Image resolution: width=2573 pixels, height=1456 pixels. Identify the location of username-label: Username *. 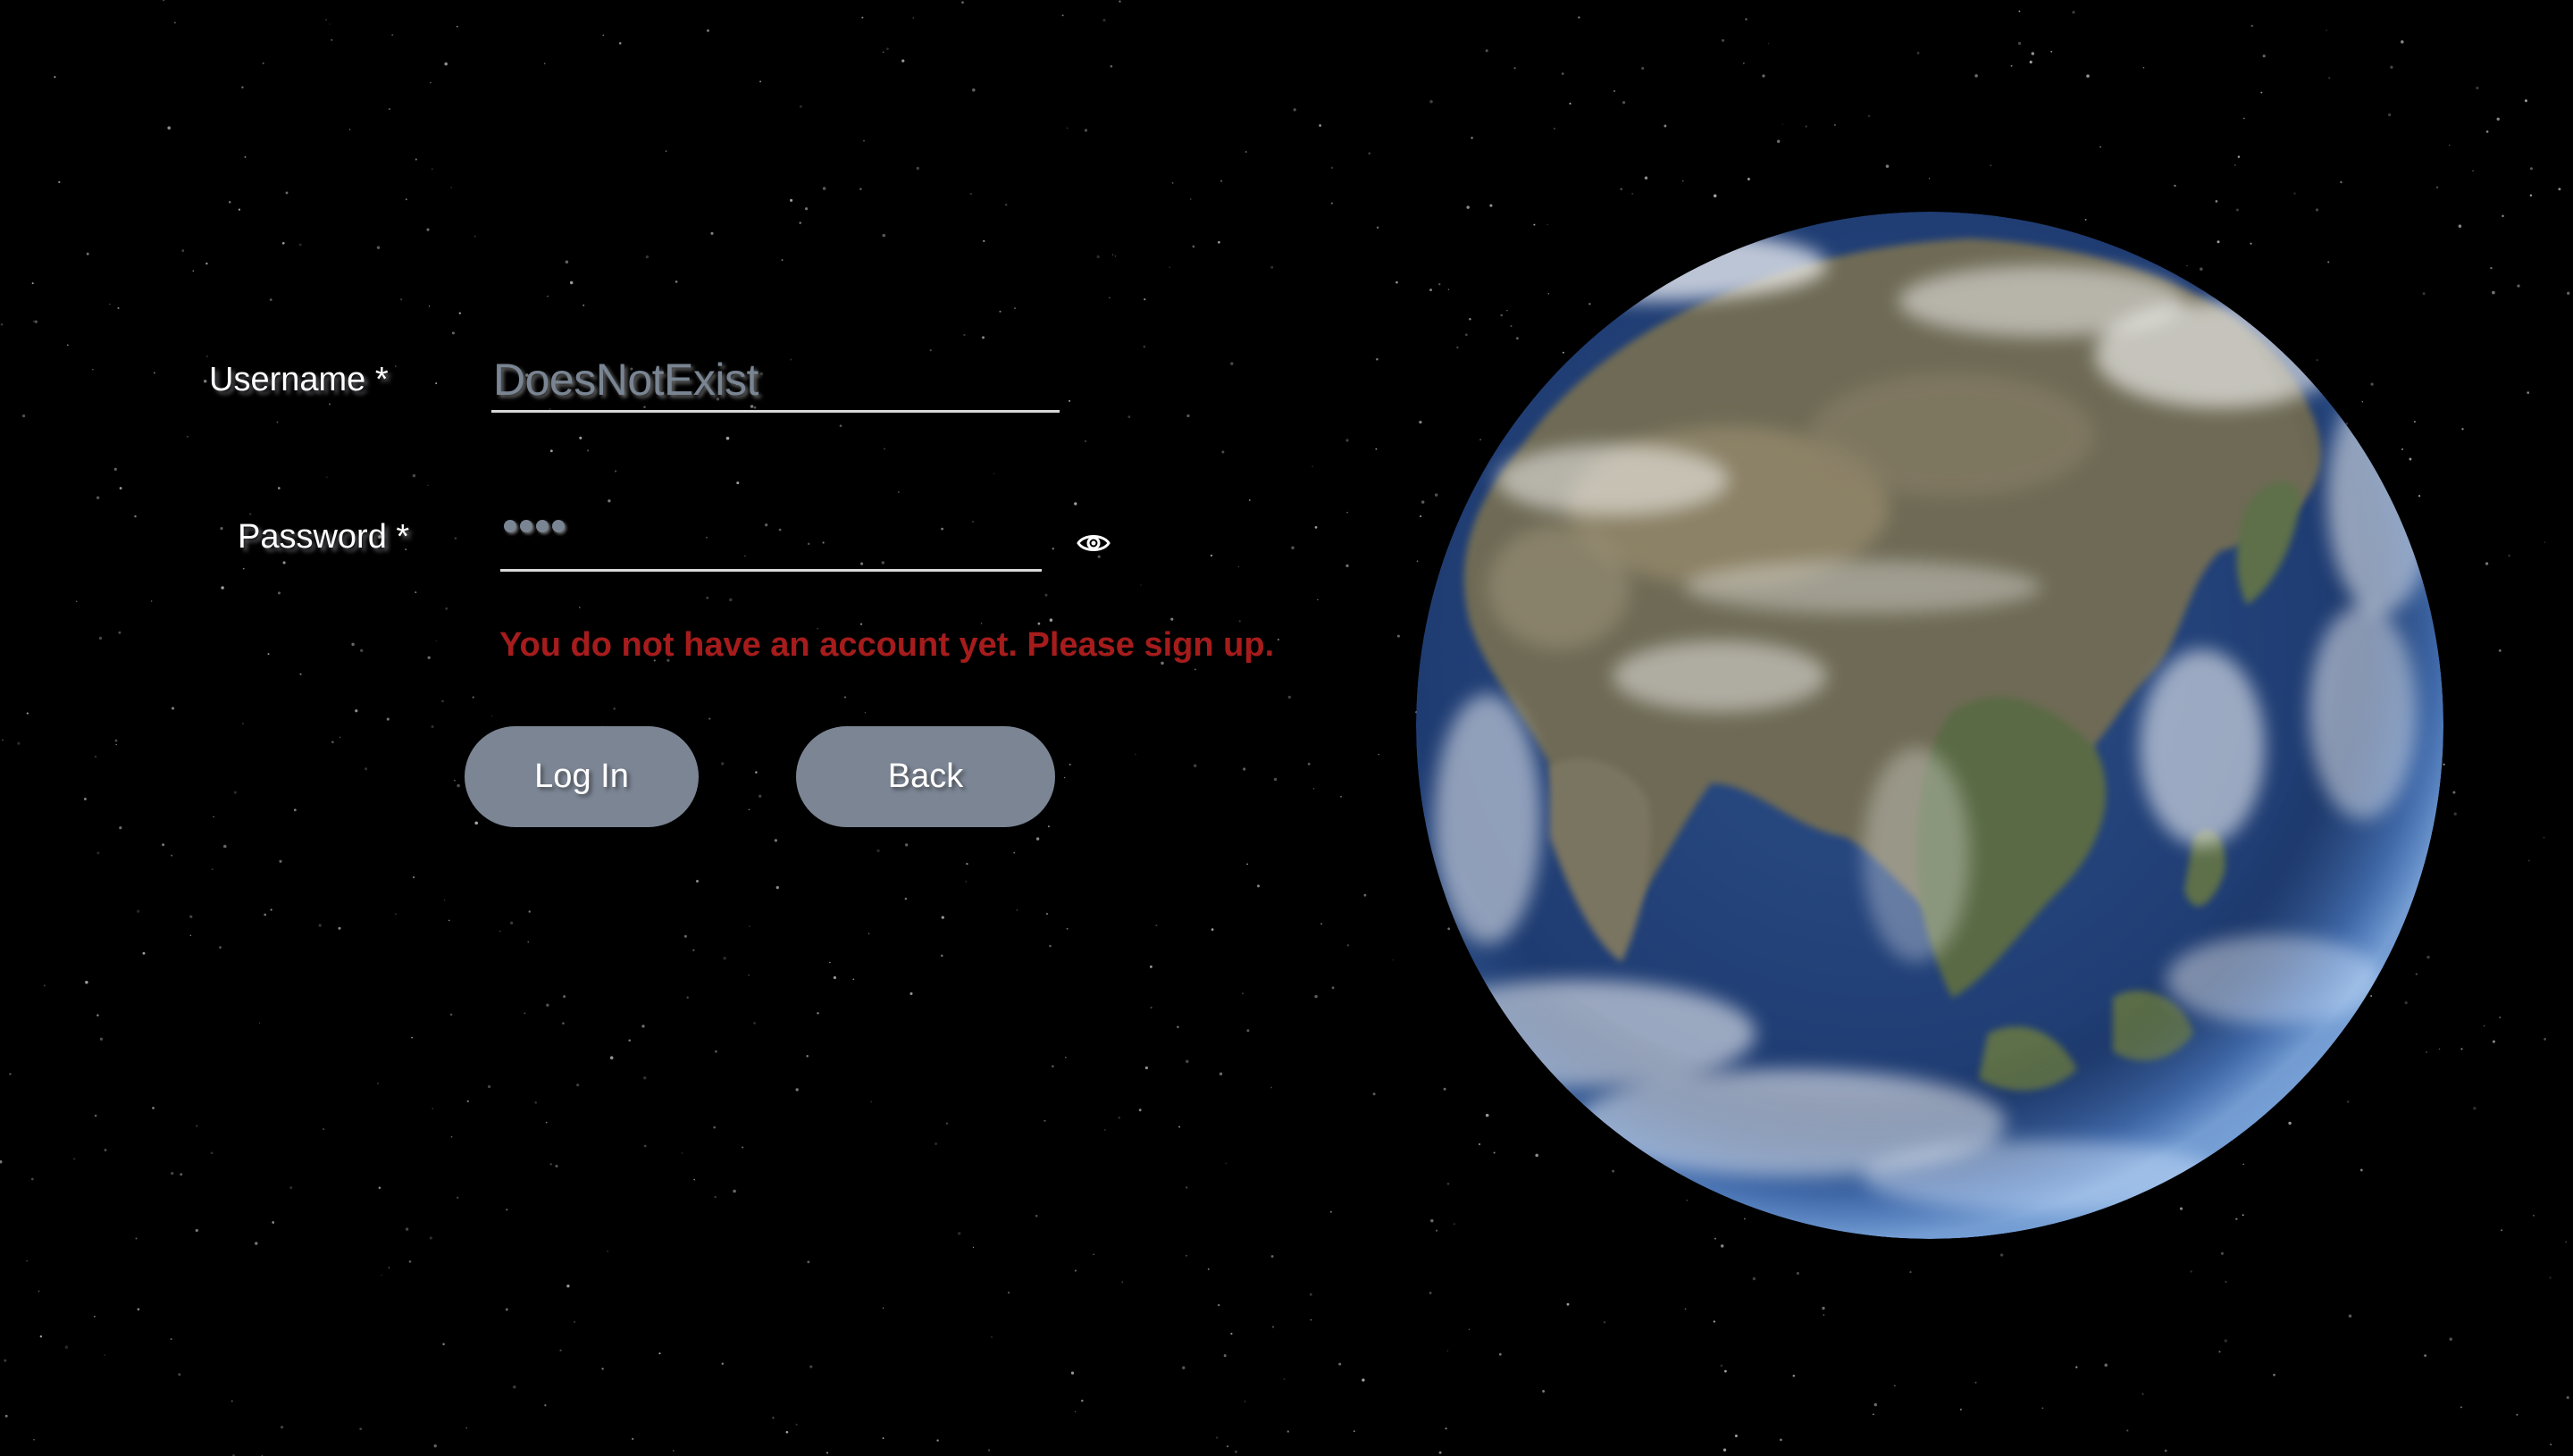
(299, 379).